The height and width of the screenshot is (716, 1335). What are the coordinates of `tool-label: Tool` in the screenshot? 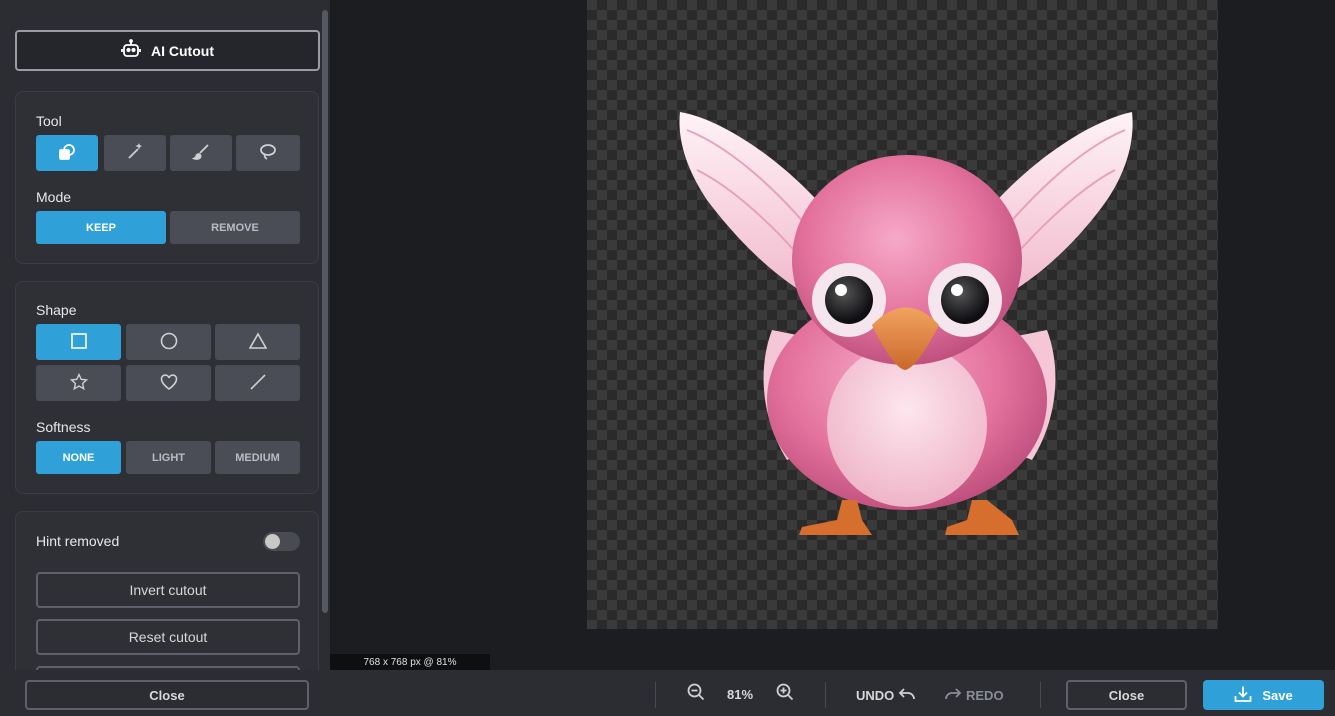 It's located at (49, 121).